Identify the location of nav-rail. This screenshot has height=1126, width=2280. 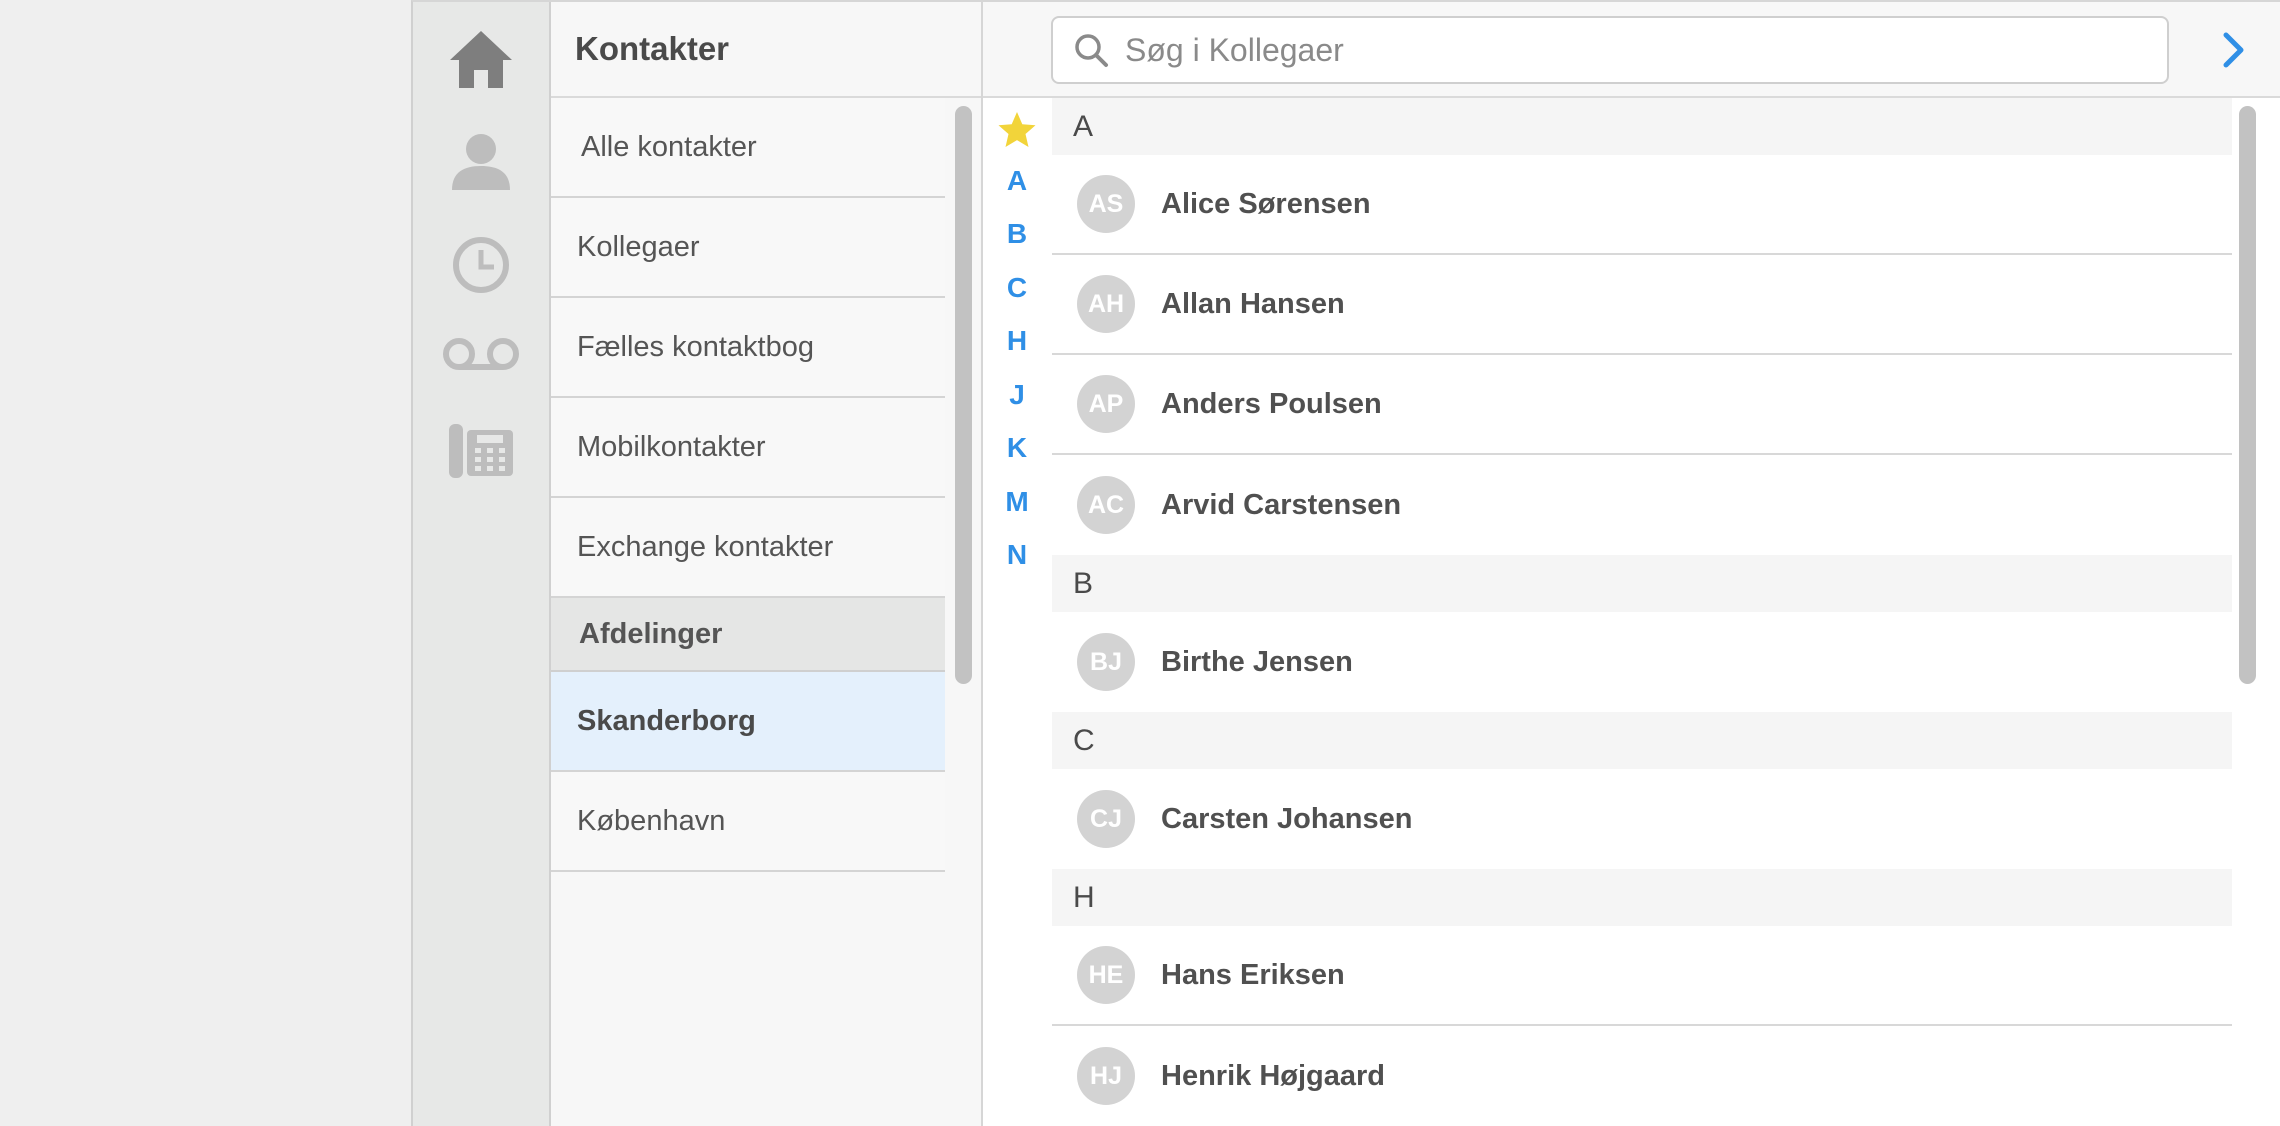
(482, 564).